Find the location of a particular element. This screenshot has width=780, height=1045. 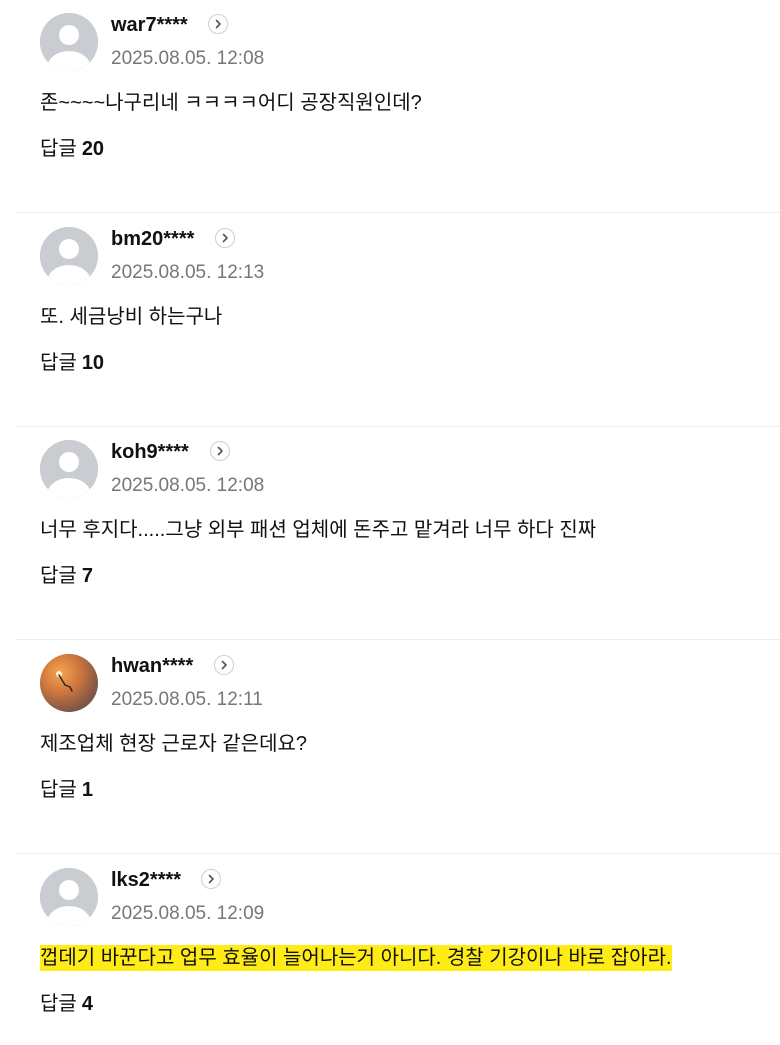

reply-count: 10 is located at coordinates (93, 363).